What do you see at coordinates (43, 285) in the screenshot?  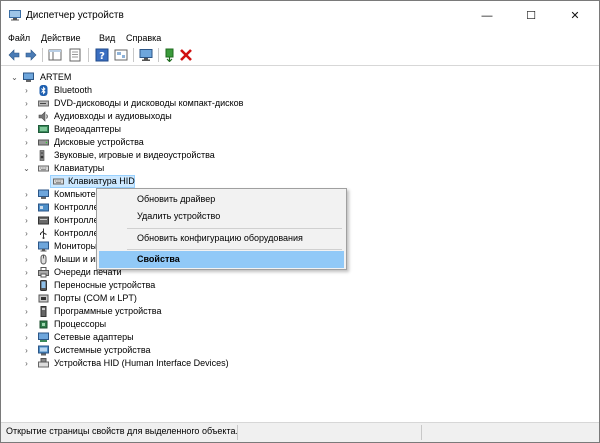 I see `portable-icon` at bounding box center [43, 285].